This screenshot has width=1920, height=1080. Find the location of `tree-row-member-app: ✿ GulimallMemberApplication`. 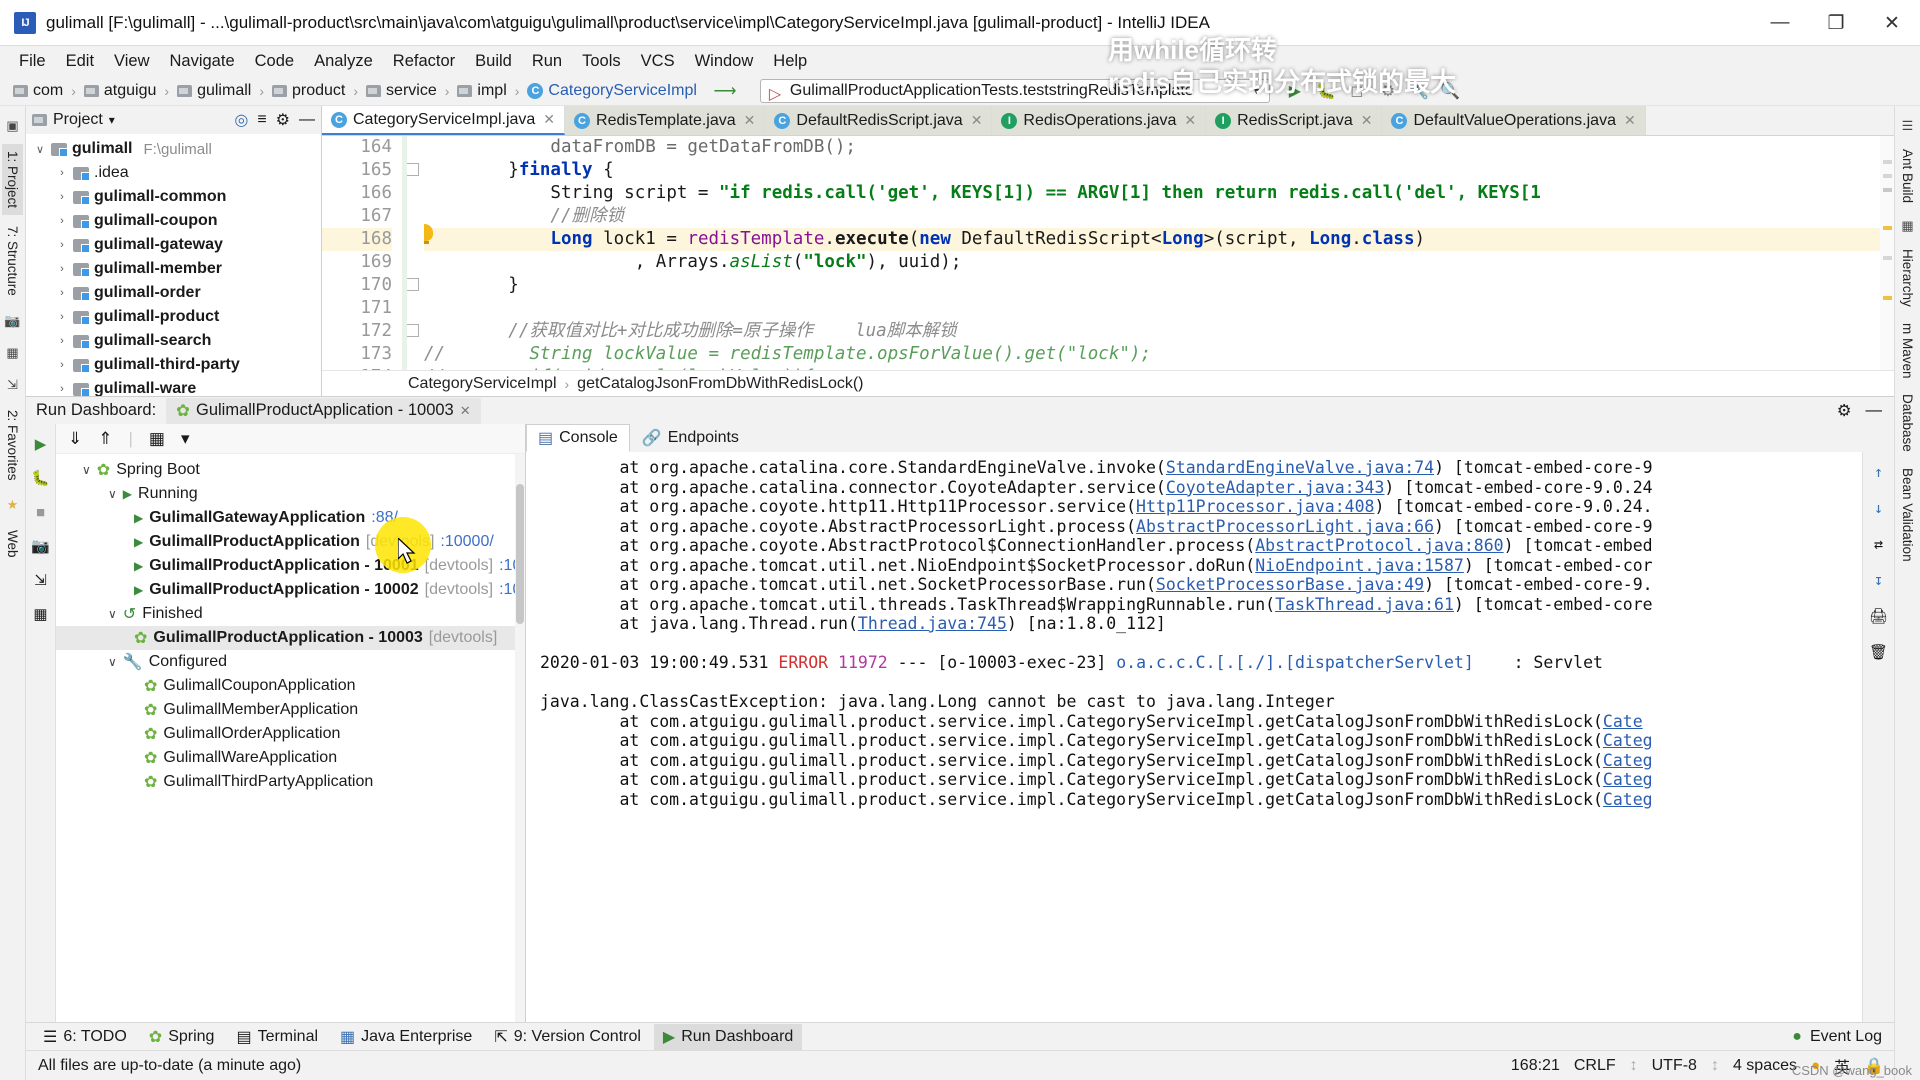

tree-row-member-app: ✿ GulimallMemberApplication is located at coordinates (290, 710).